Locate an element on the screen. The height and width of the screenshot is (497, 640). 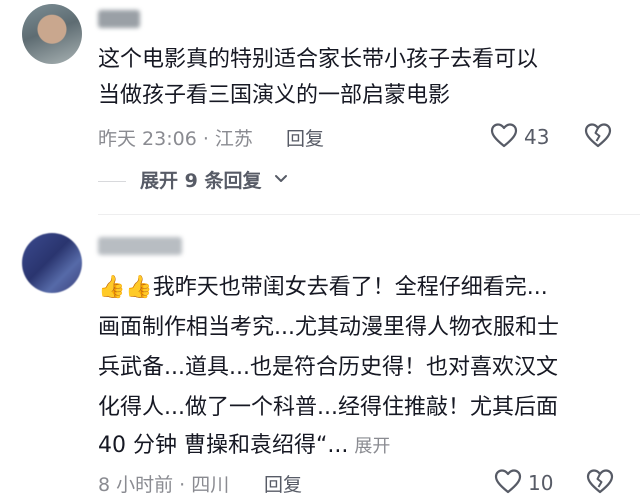
comment-text-line: 40 分钟 曹操和袁绍得“... 展开 is located at coordinates (244, 446).